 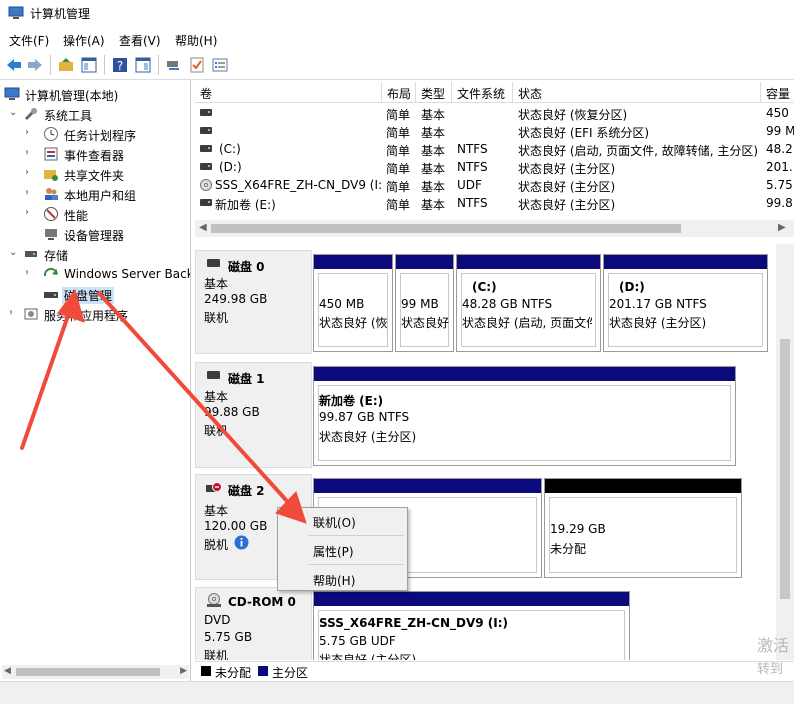 What do you see at coordinates (434, 92) in the screenshot?
I see `column-header-type: 类型` at bounding box center [434, 92].